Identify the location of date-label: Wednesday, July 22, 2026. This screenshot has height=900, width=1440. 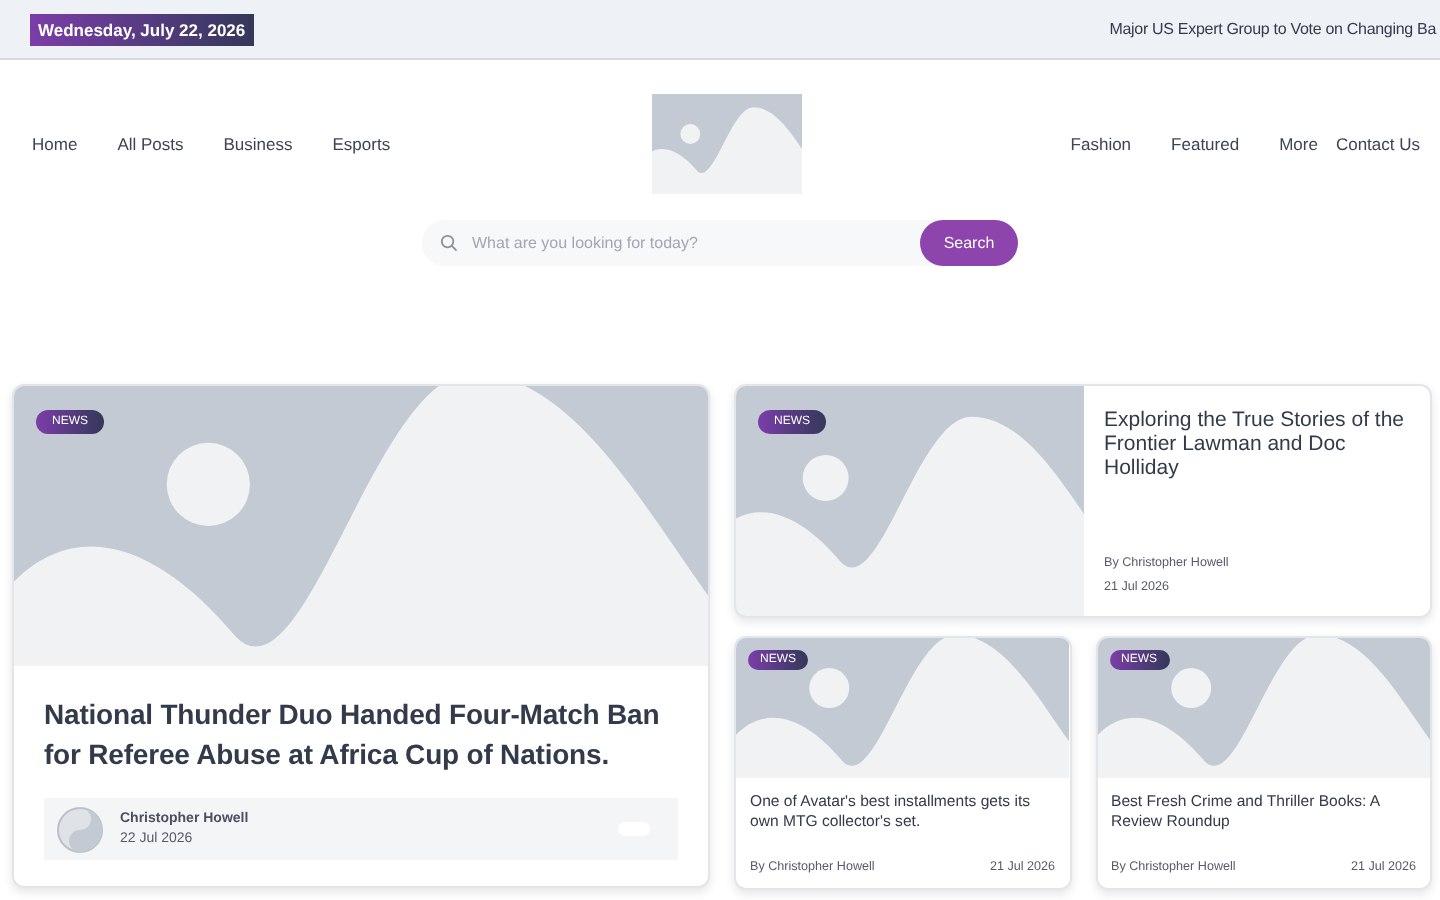
(142, 29).